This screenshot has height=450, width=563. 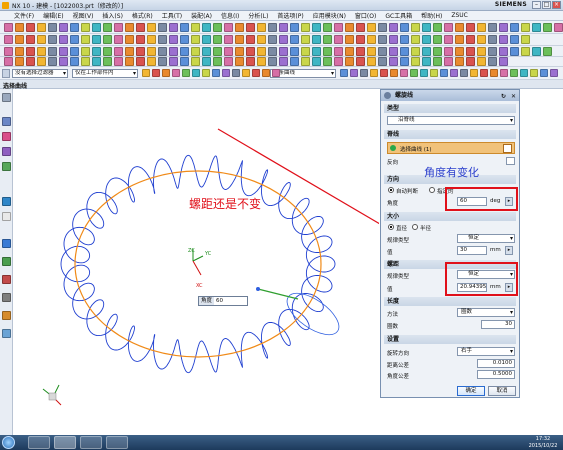 What do you see at coordinates (426, 27) in the screenshot?
I see `tb1-command-39-icon` at bounding box center [426, 27].